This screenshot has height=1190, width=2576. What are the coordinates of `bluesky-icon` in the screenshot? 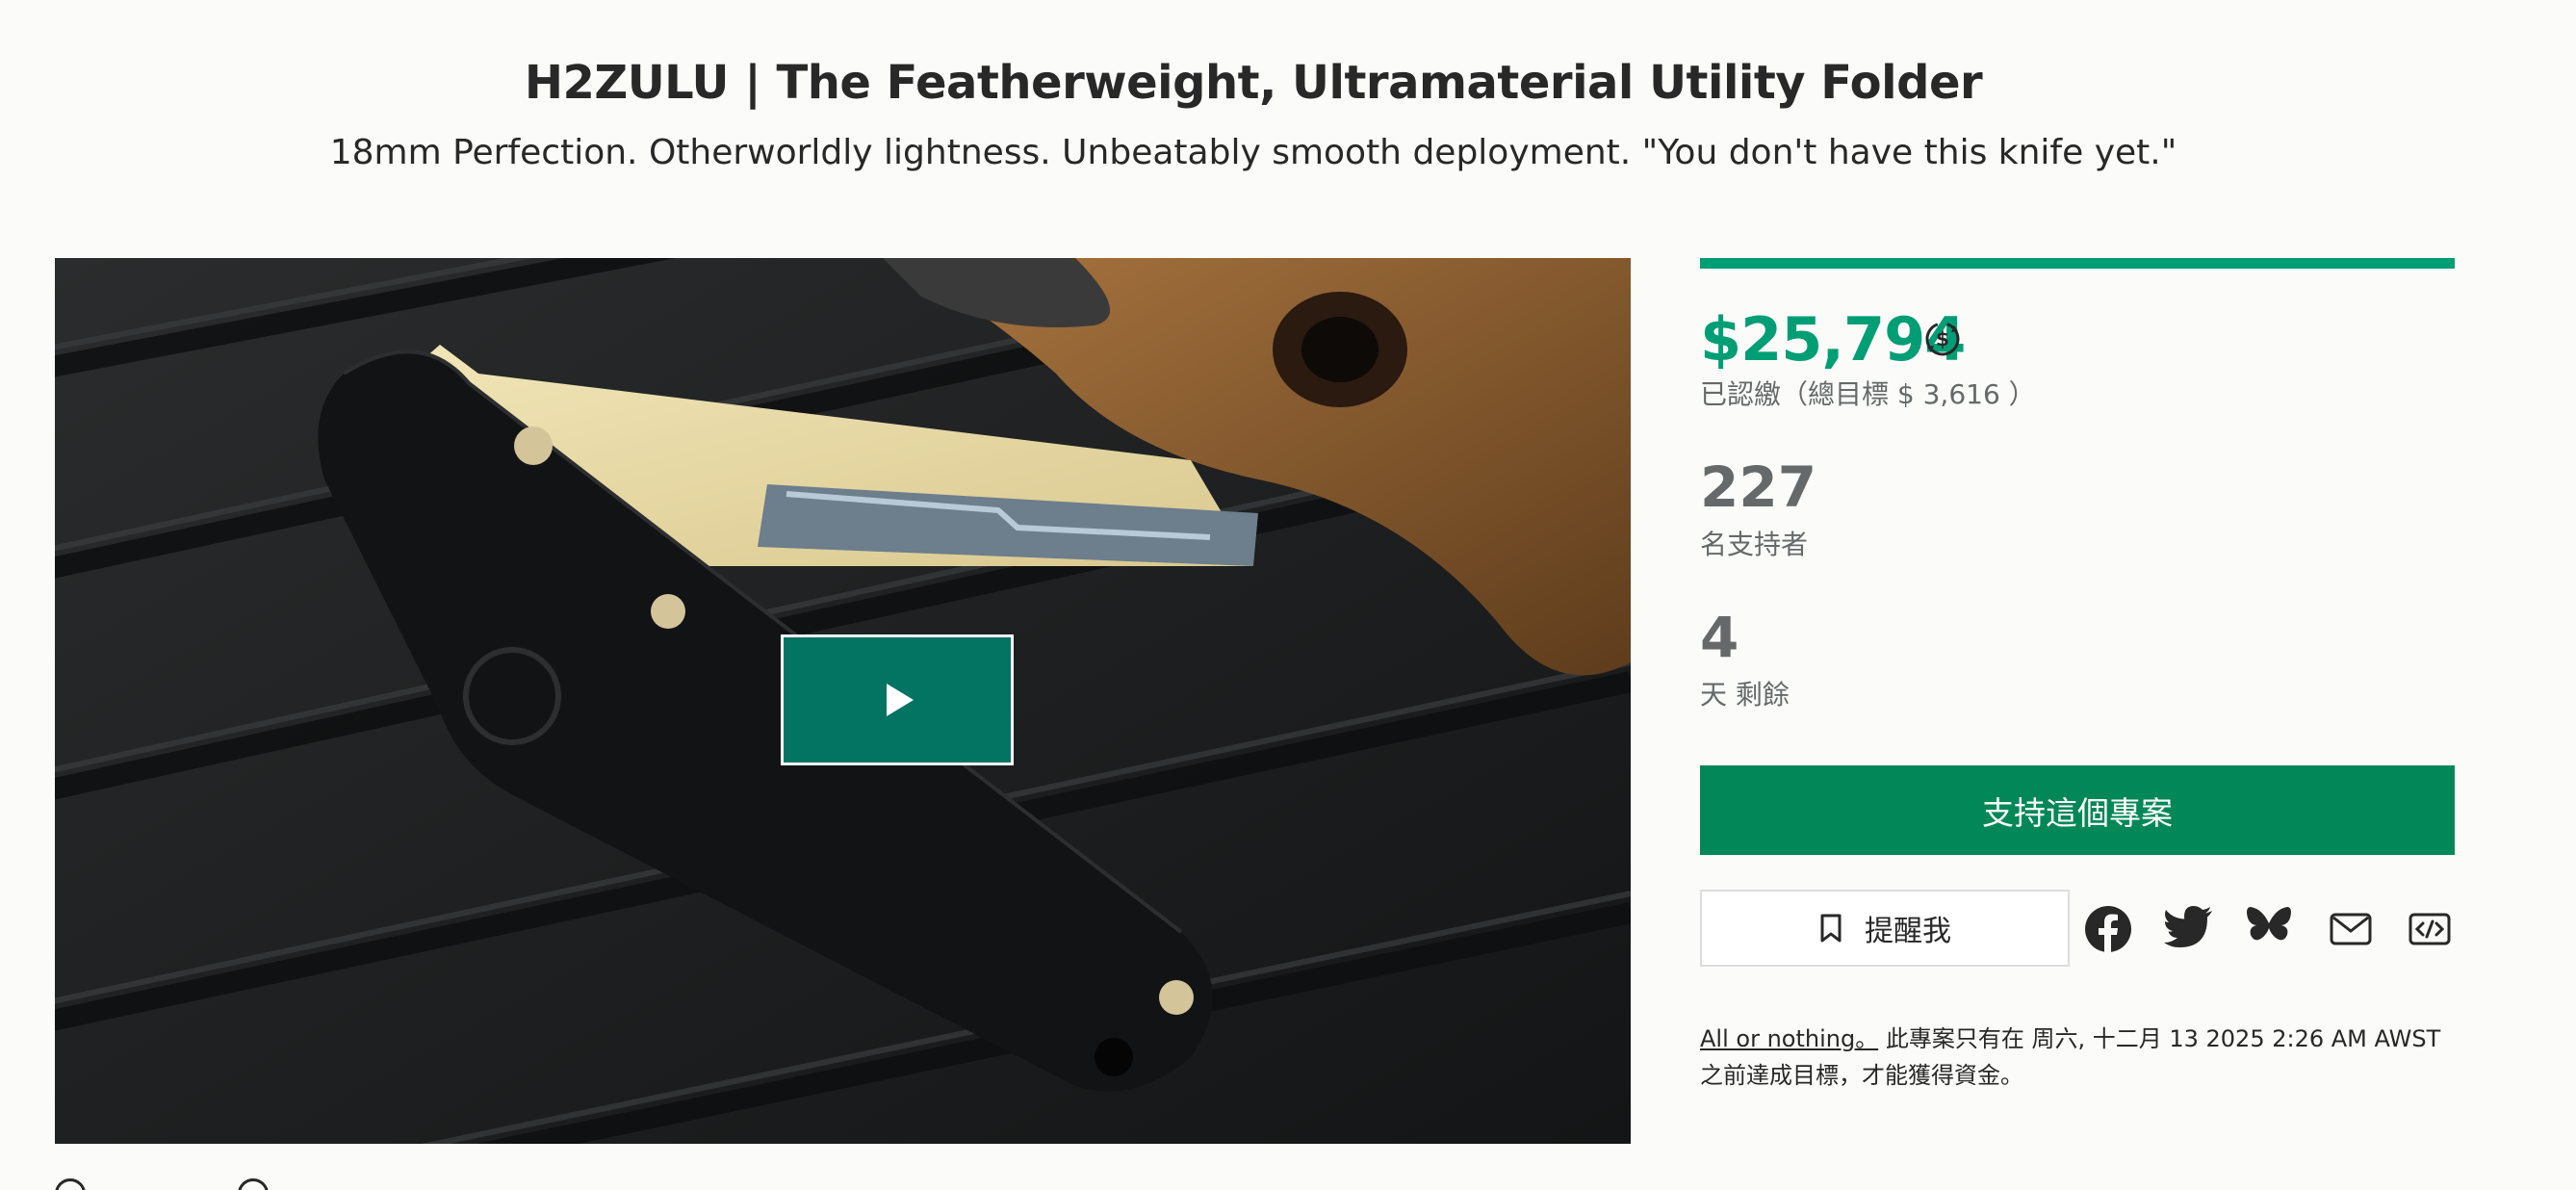 It's located at (2269, 926).